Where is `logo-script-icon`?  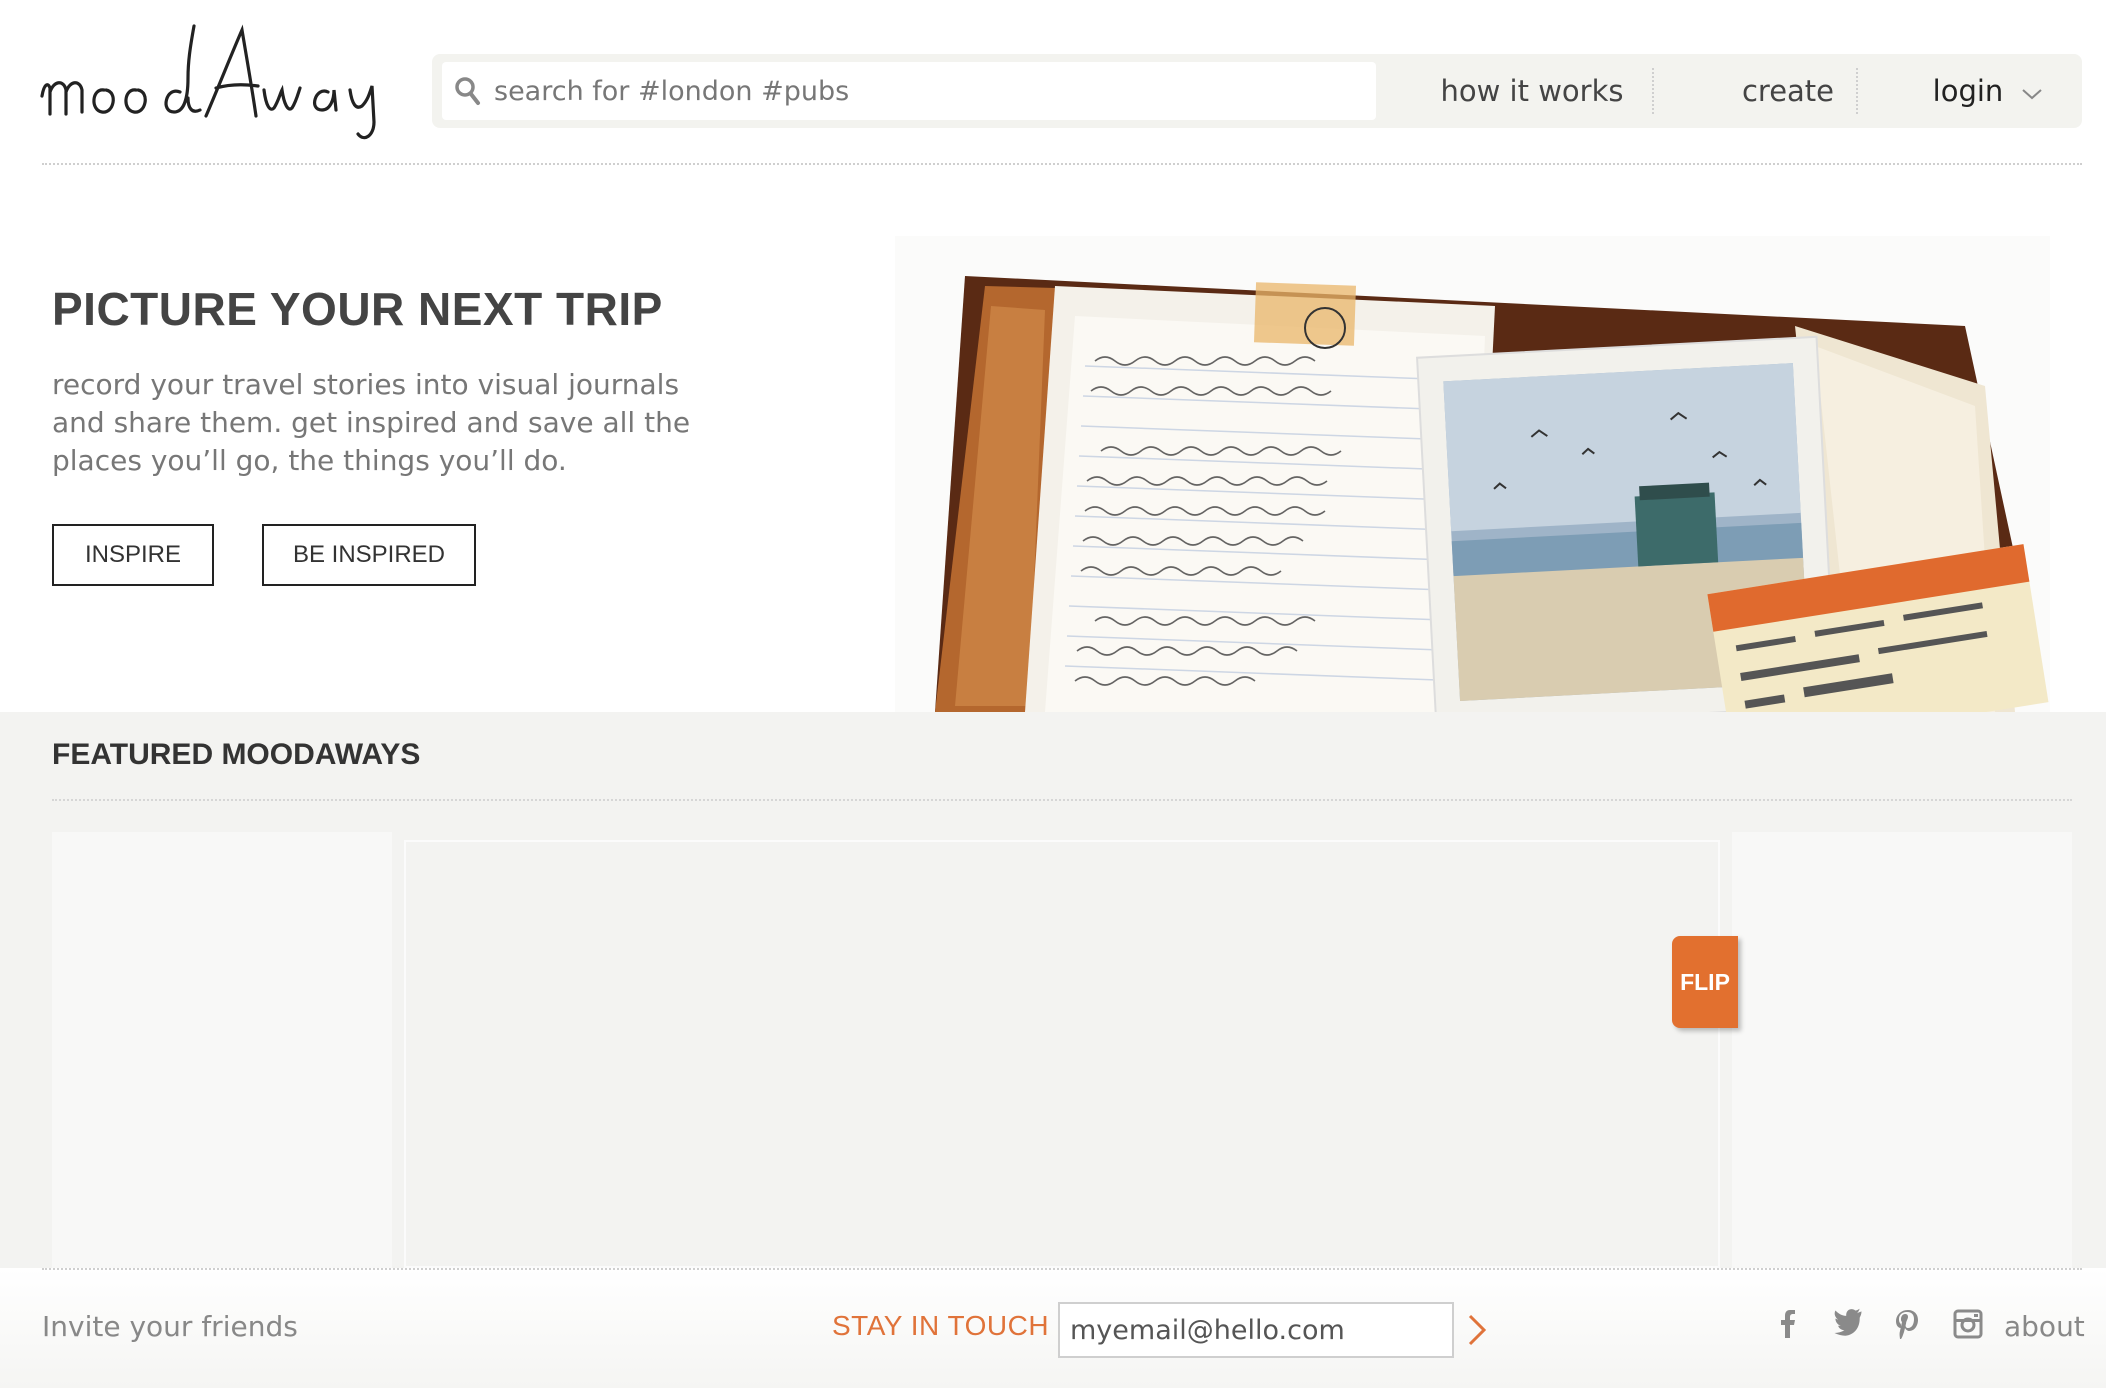
logo-script-icon is located at coordinates (208, 82).